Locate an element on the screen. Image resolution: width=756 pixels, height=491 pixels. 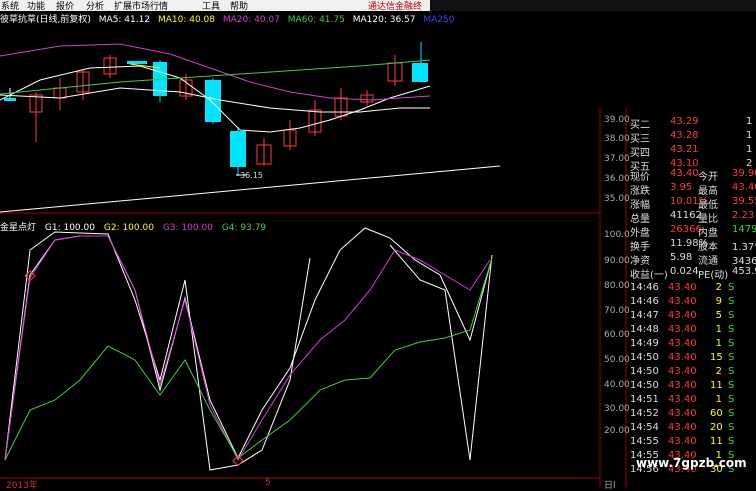
x-label-year: 2013年 is located at coordinates (22, 486).